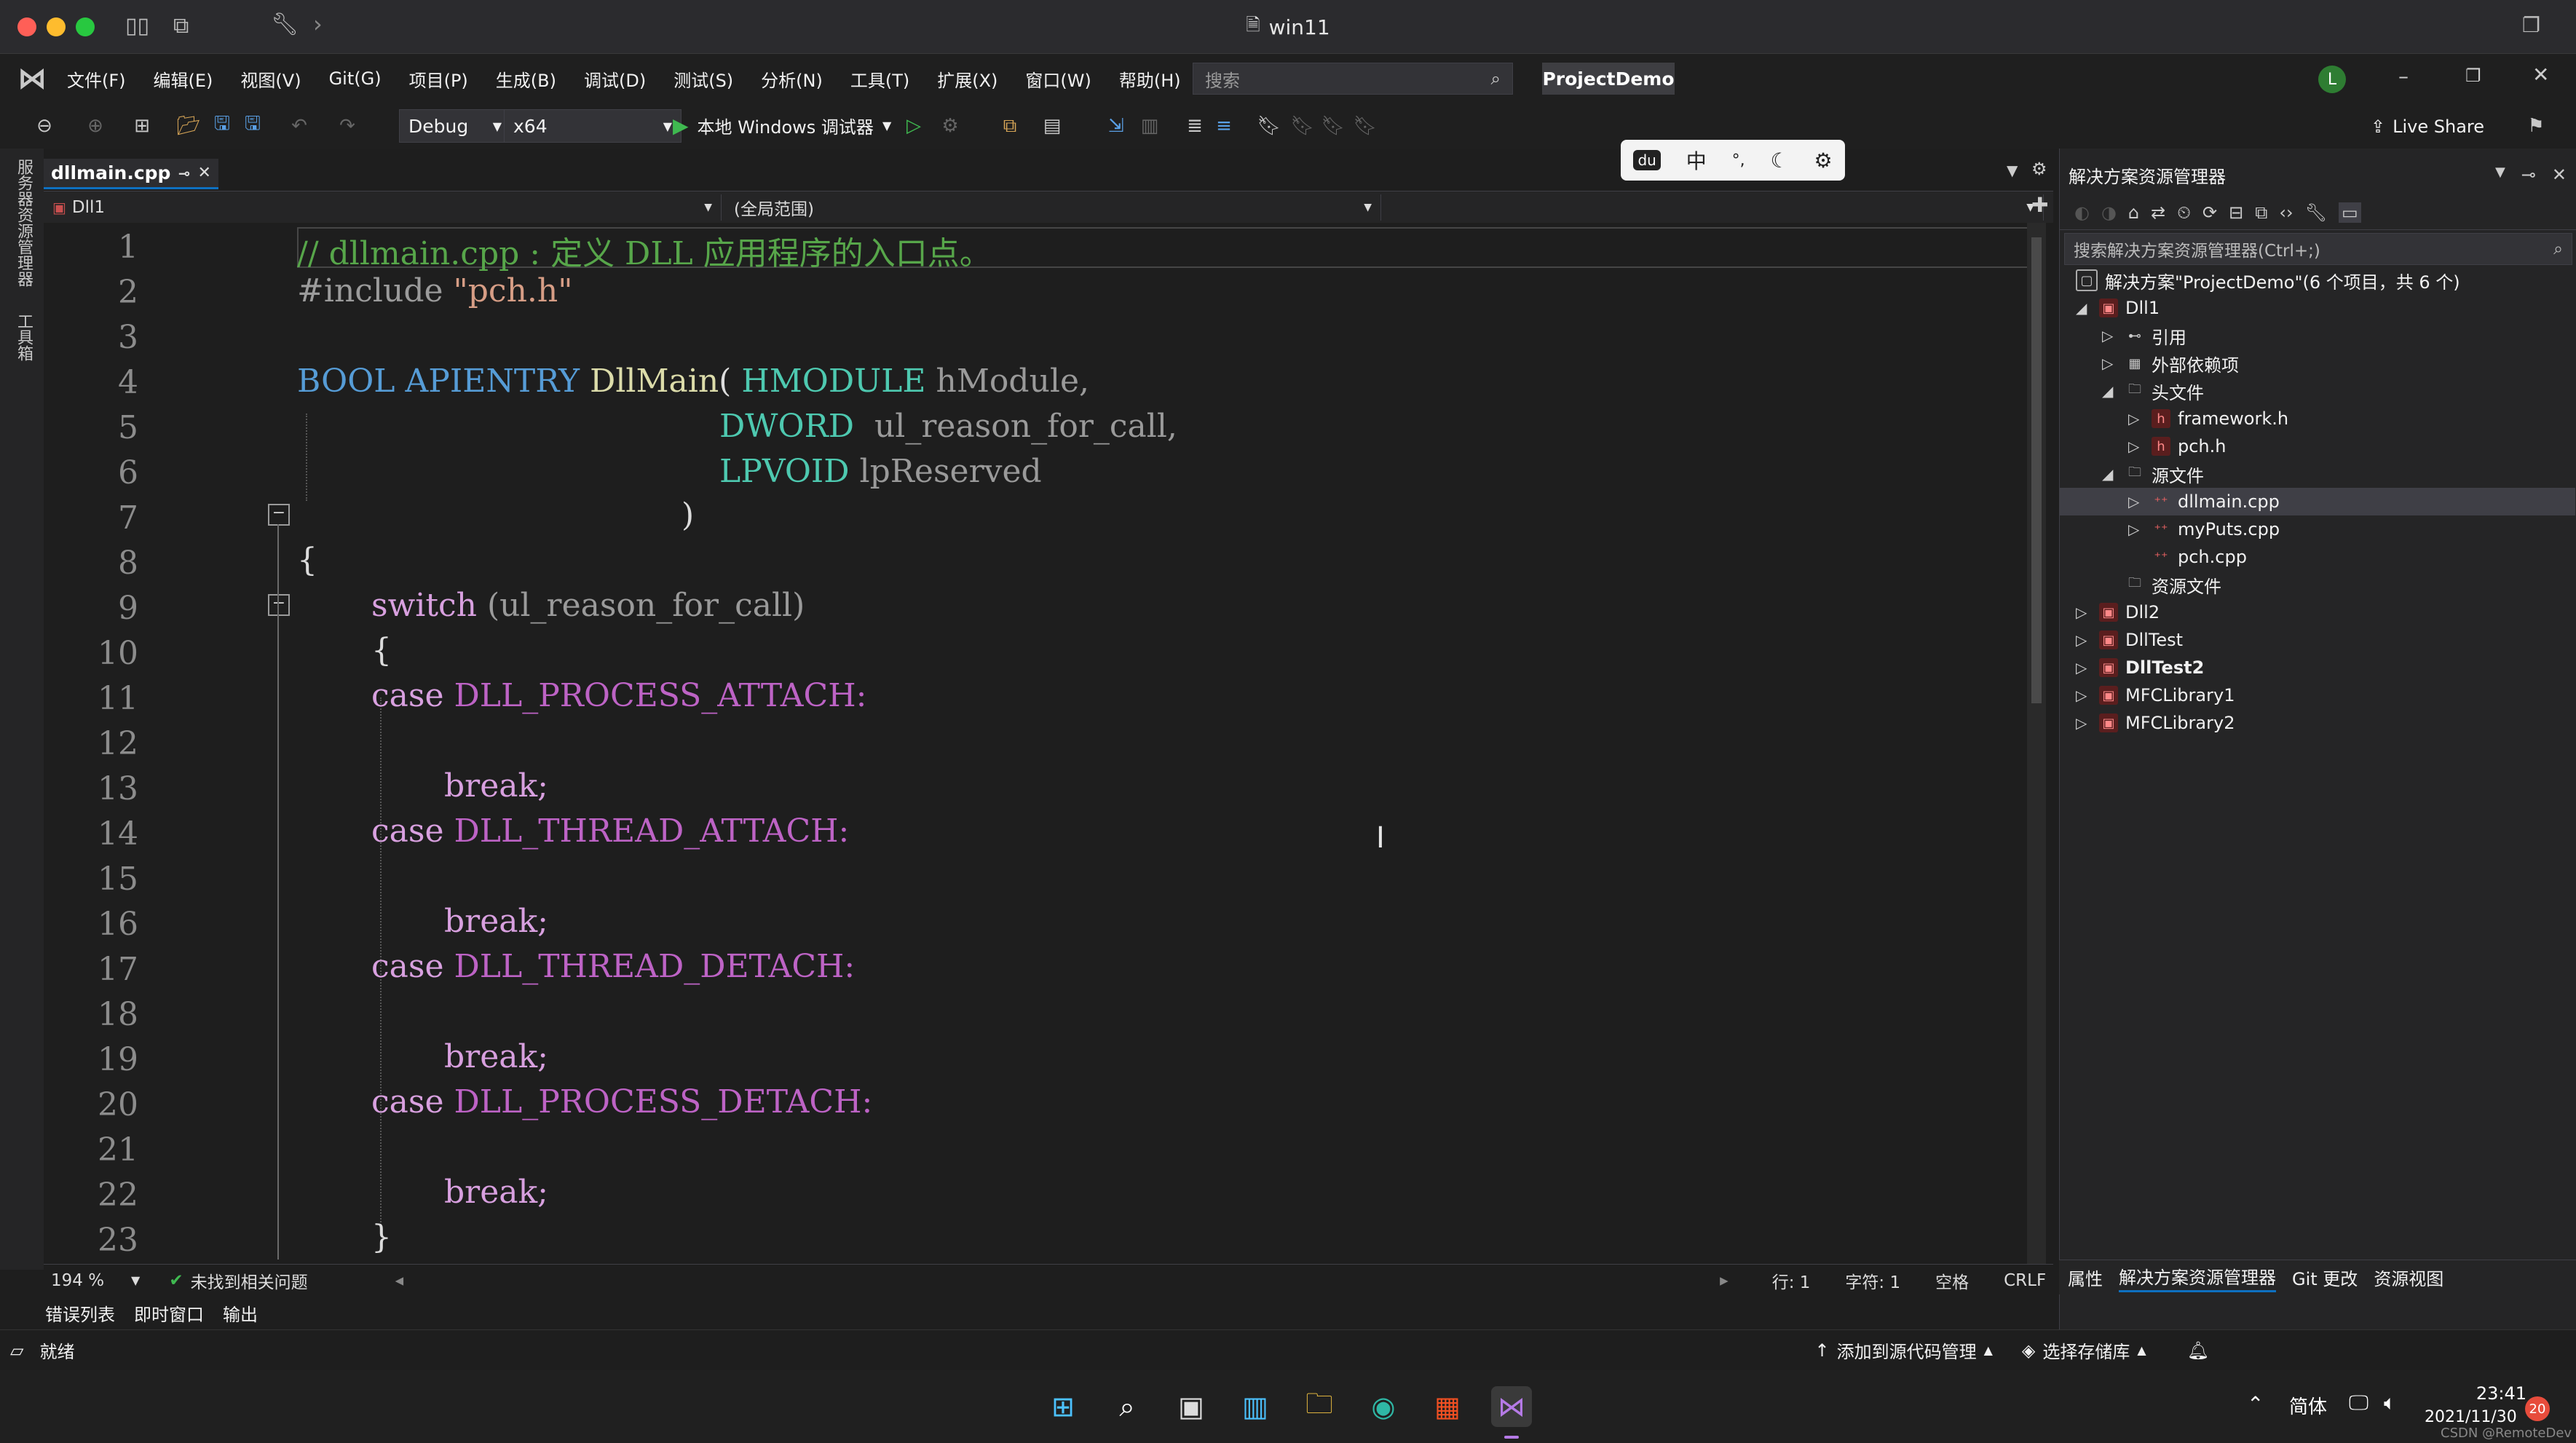  Describe the element at coordinates (526, 79) in the screenshot. I see `menu-build: 生成(B)` at that location.